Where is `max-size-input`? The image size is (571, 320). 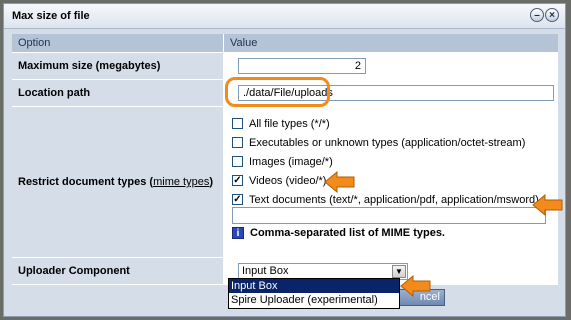 max-size-input is located at coordinates (302, 66).